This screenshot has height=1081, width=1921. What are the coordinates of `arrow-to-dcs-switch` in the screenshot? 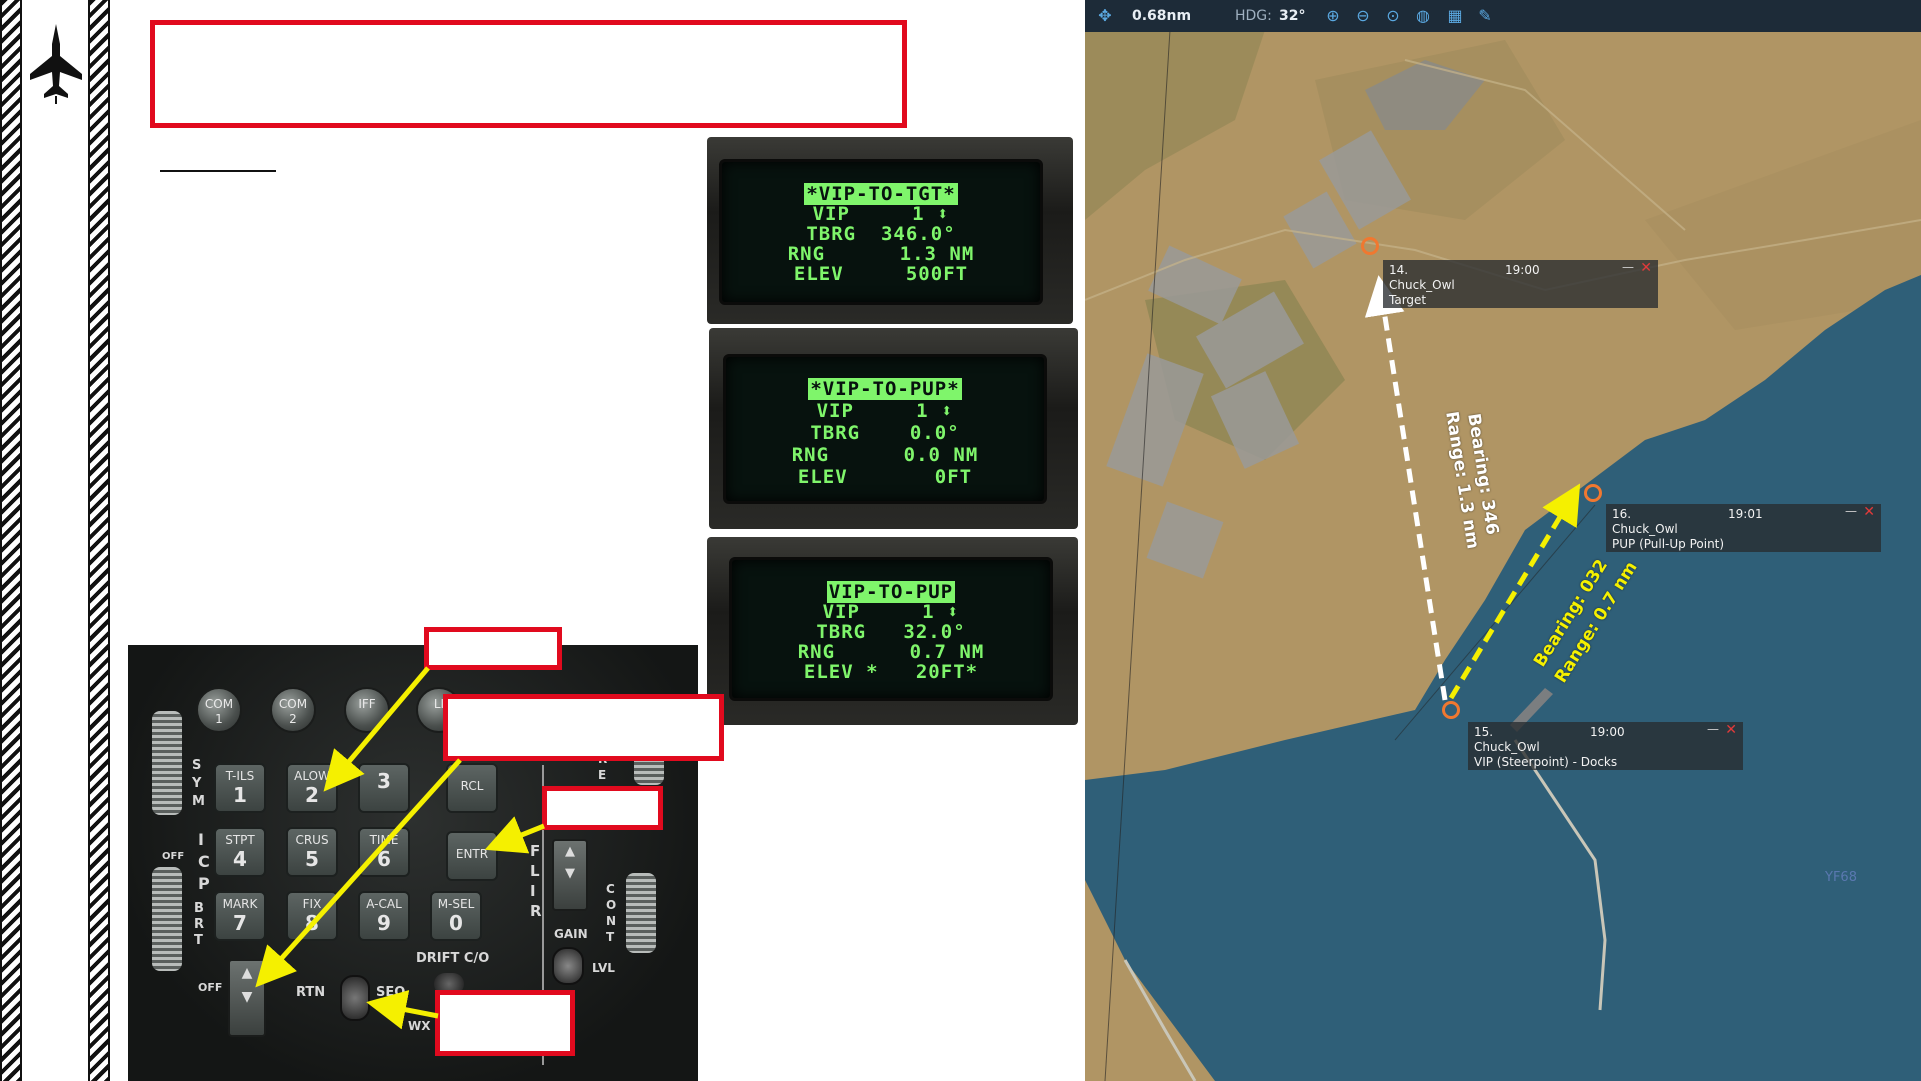 It's located at (358, 873).